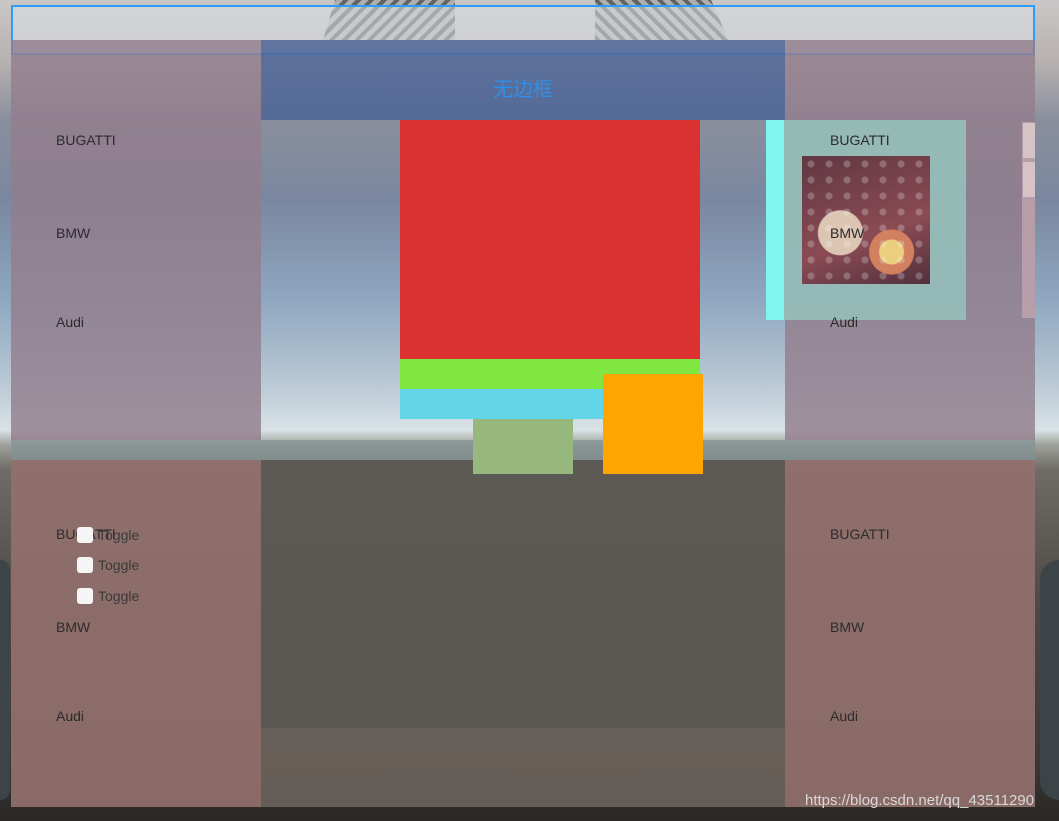 The image size is (1059, 821). Describe the element at coordinates (136, 240) in the screenshot. I see `panel-top-left` at that location.